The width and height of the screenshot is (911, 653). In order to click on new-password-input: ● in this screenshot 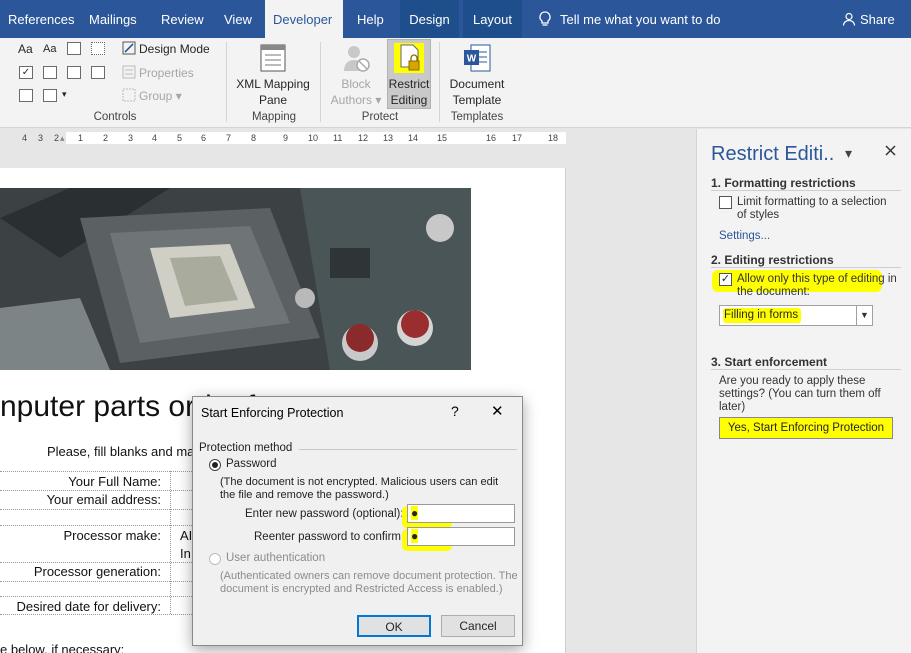, I will do `click(461, 513)`.